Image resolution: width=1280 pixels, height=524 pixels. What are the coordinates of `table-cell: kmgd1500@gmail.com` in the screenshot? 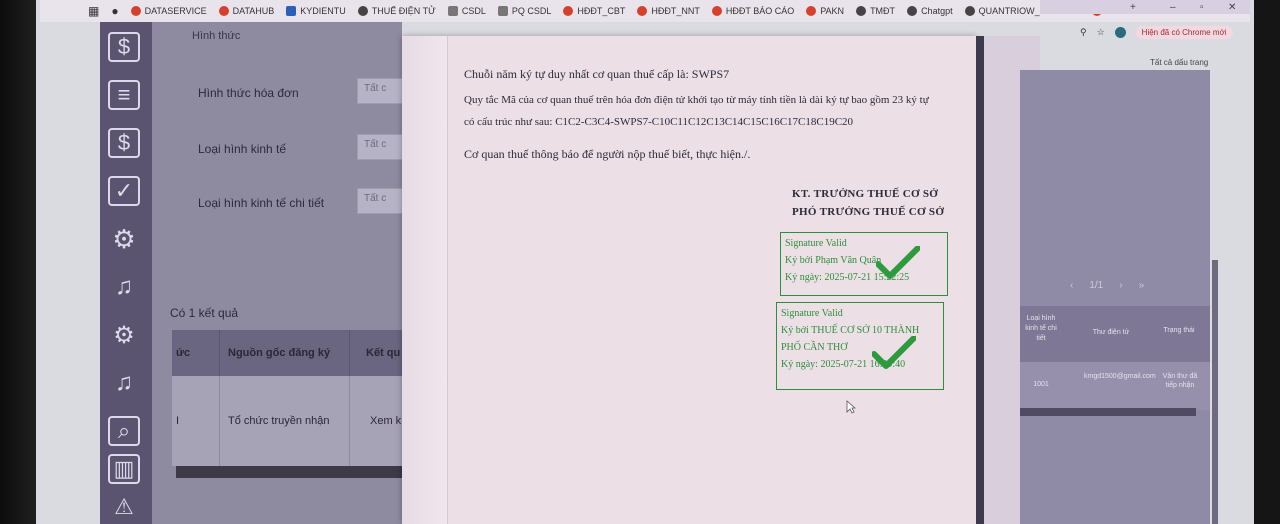 It's located at (1120, 376).